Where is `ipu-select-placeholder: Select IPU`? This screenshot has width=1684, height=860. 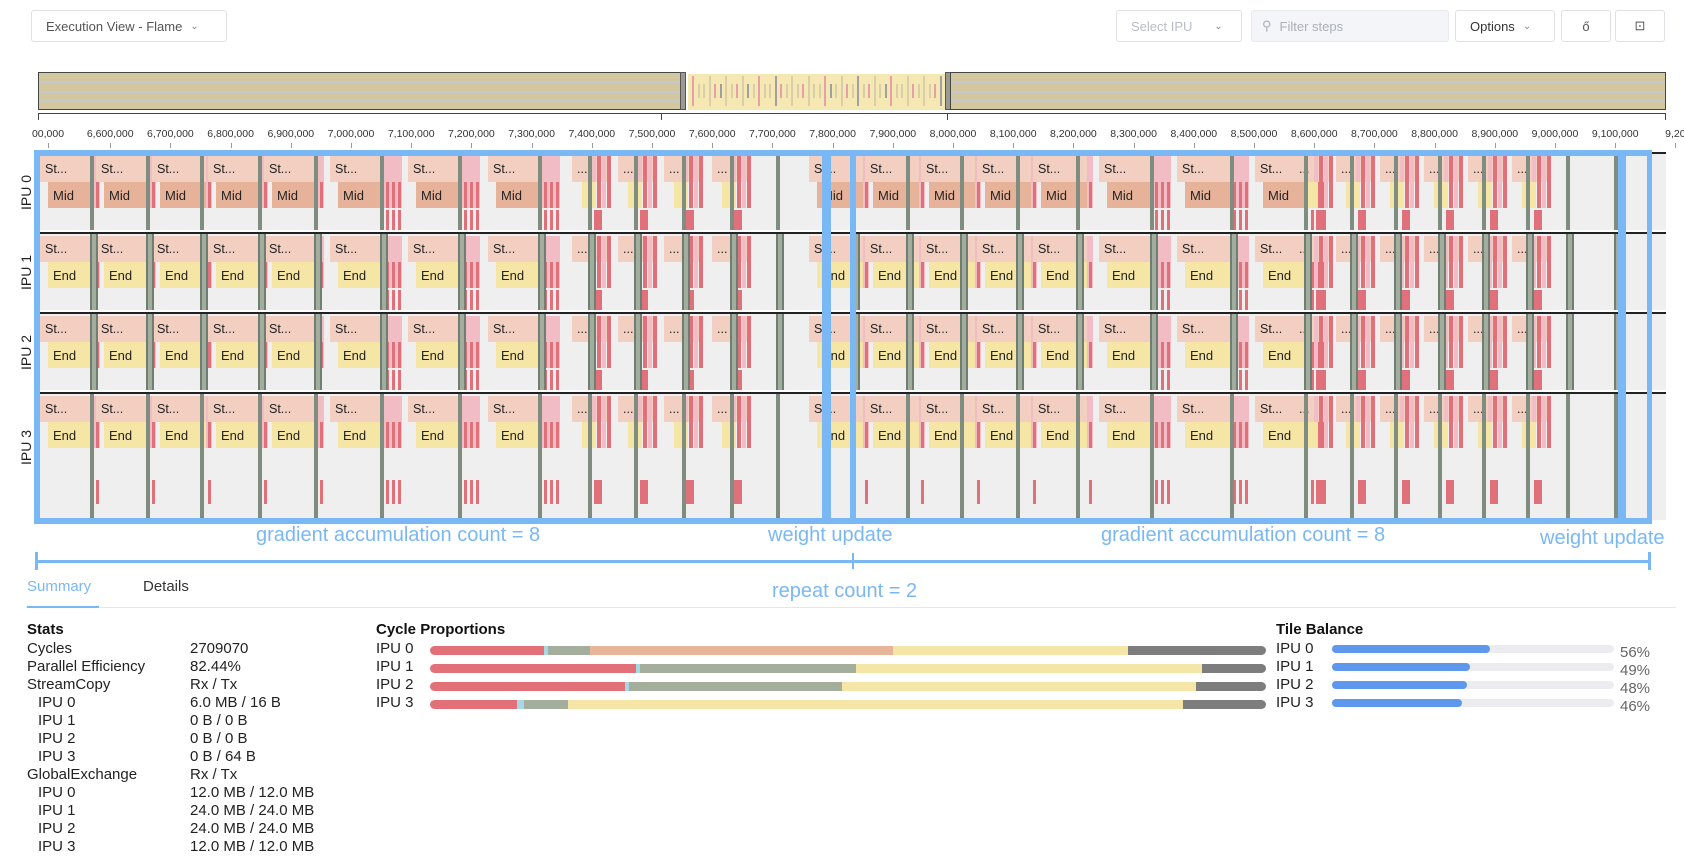 ipu-select-placeholder: Select IPU is located at coordinates (1162, 26).